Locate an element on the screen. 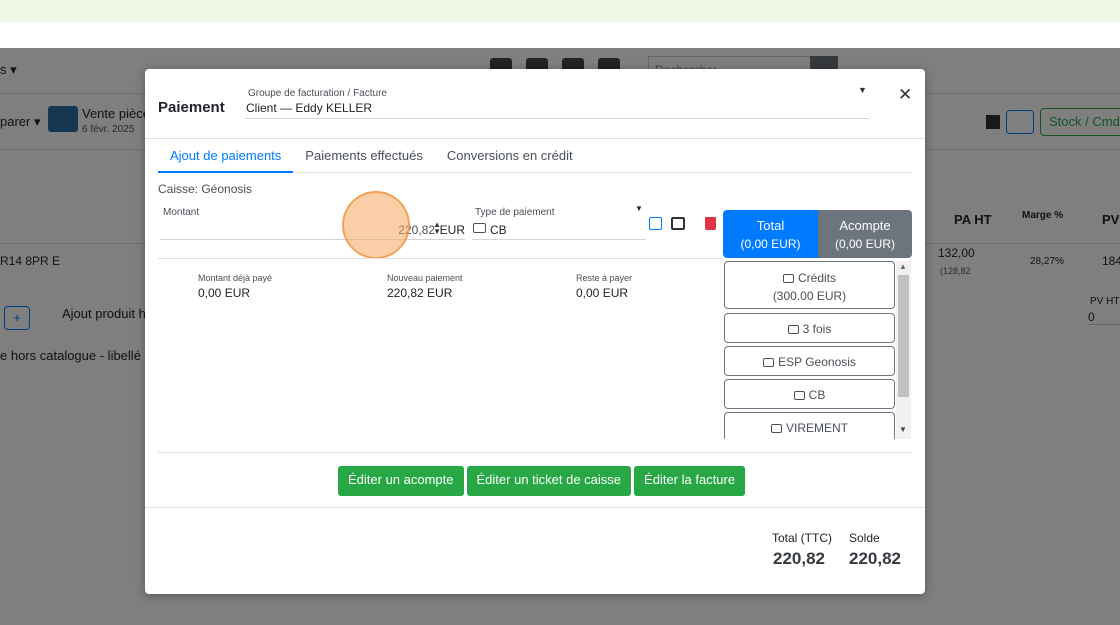 The height and width of the screenshot is (625, 1120). payment-method-label: CB is located at coordinates (817, 395).